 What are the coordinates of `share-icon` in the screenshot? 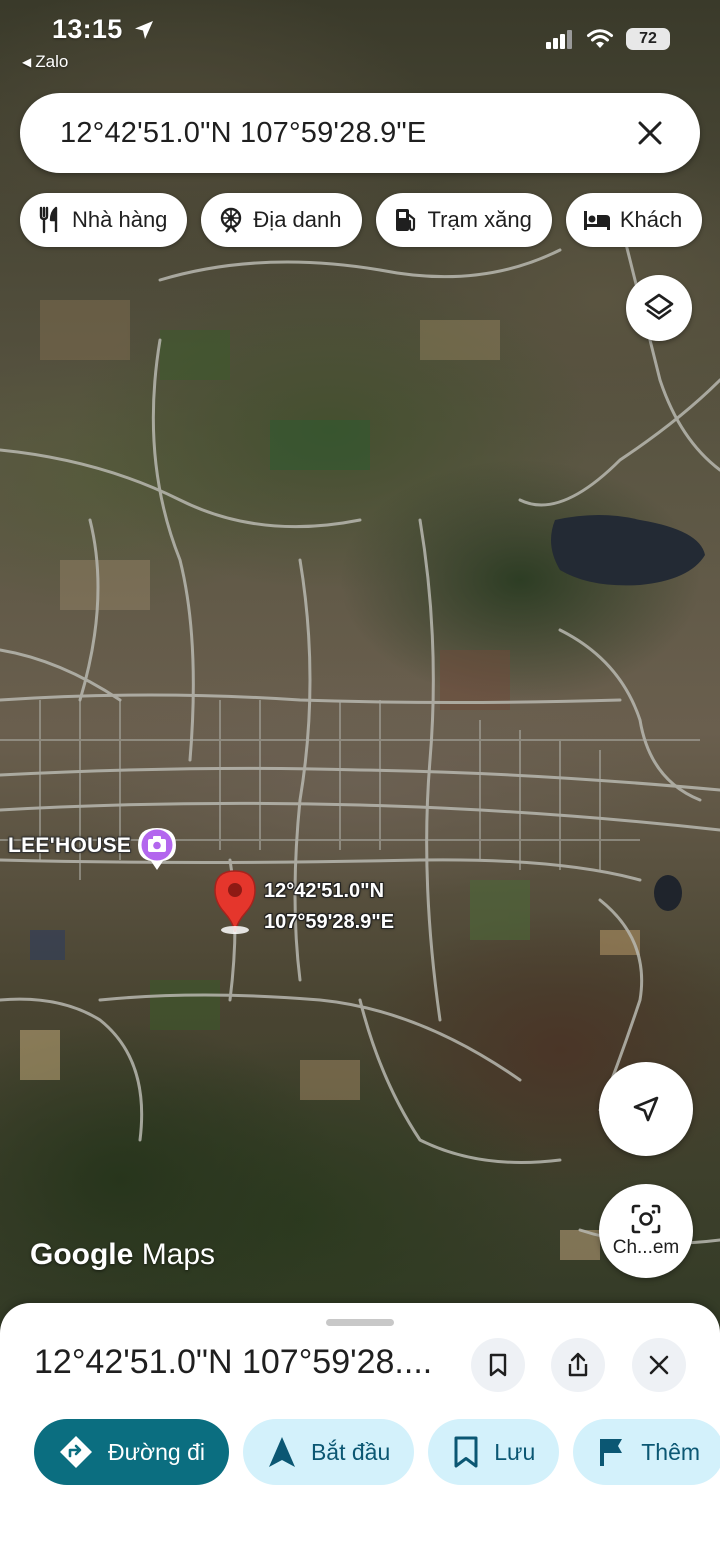 It's located at (578, 1364).